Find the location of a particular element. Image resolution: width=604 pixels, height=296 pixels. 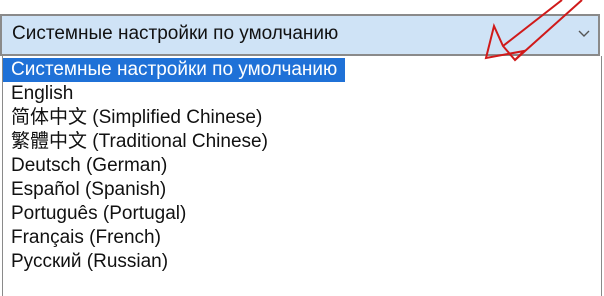

option-simplified-chinese: 简体中文 (Simplified Chinese) is located at coordinates (136, 118).